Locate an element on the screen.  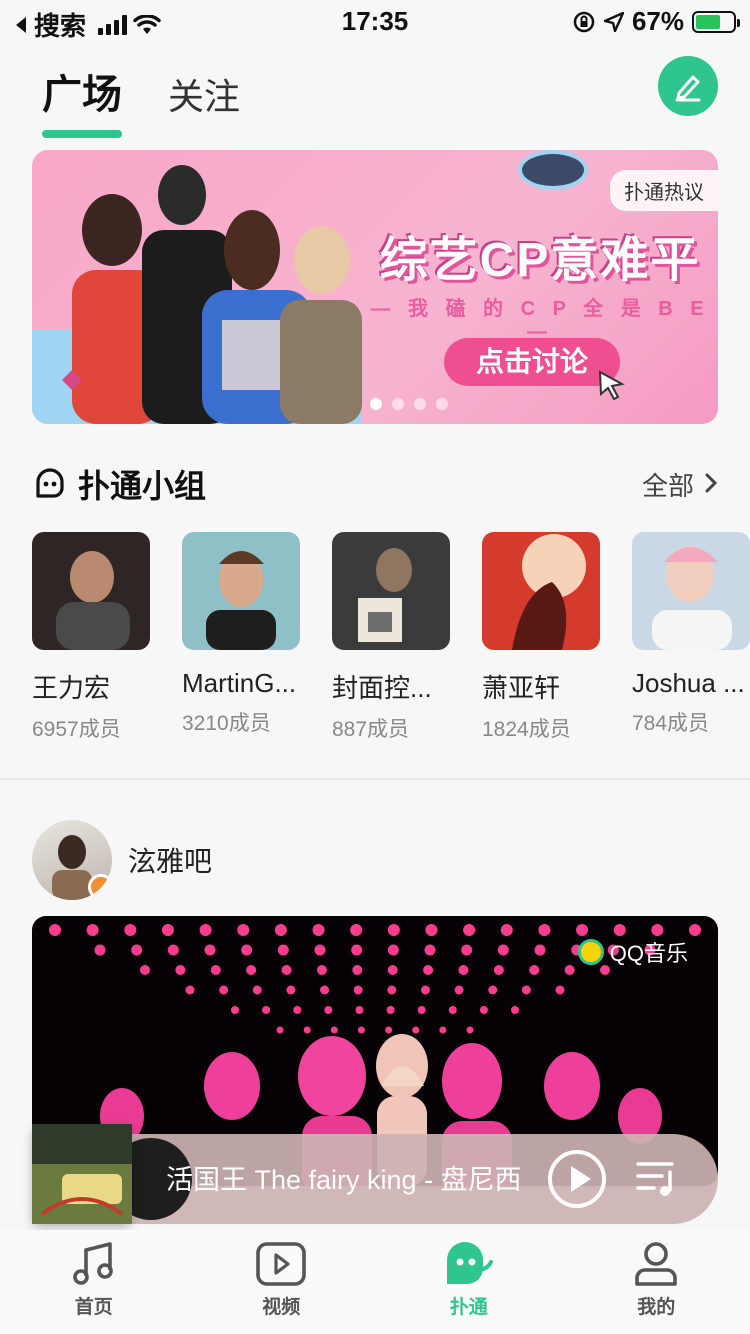
playlist-icon is located at coordinates (658, 1180).